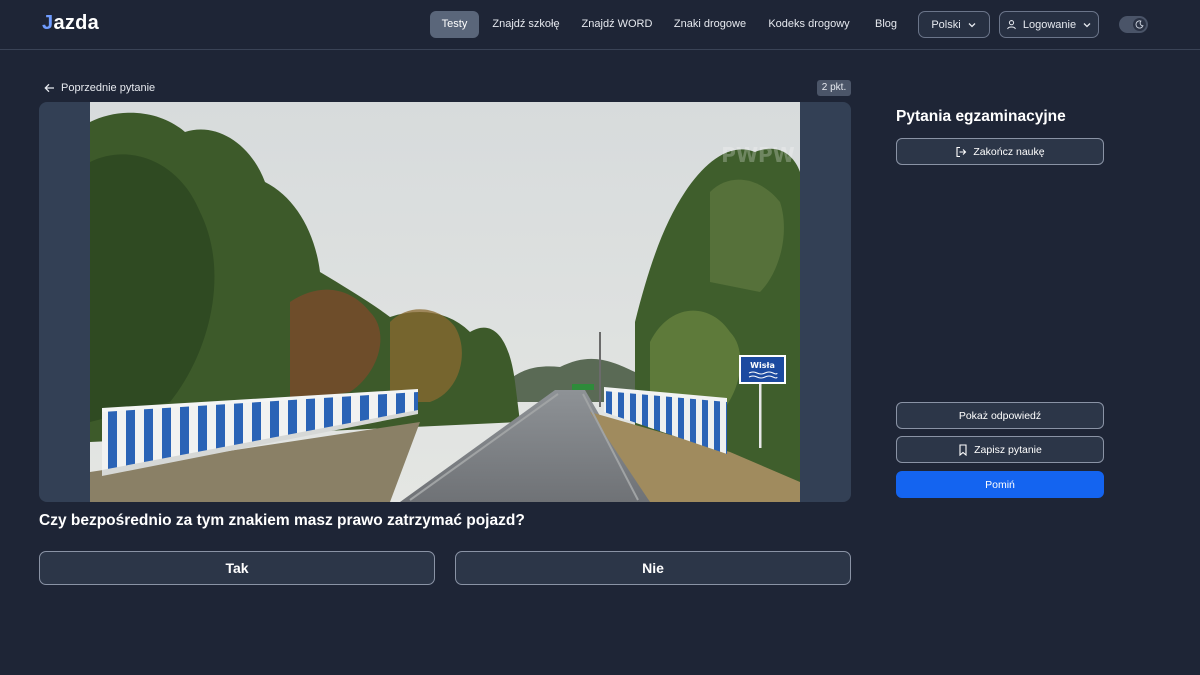 The width and height of the screenshot is (1200, 675). I want to click on language-select: Polski, so click(954, 24).